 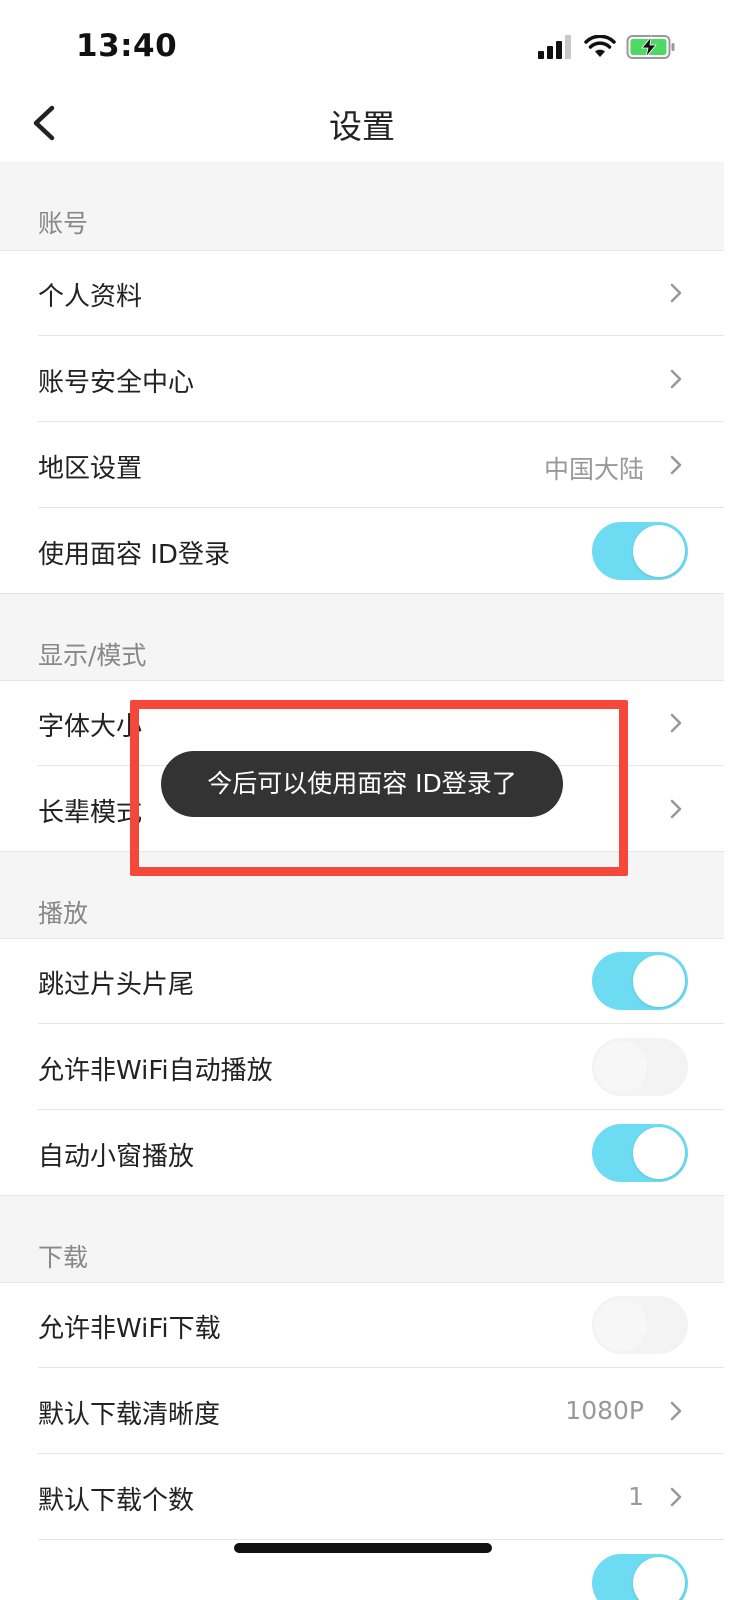 I want to click on row-account-security: 账号安全中心, so click(x=362, y=379).